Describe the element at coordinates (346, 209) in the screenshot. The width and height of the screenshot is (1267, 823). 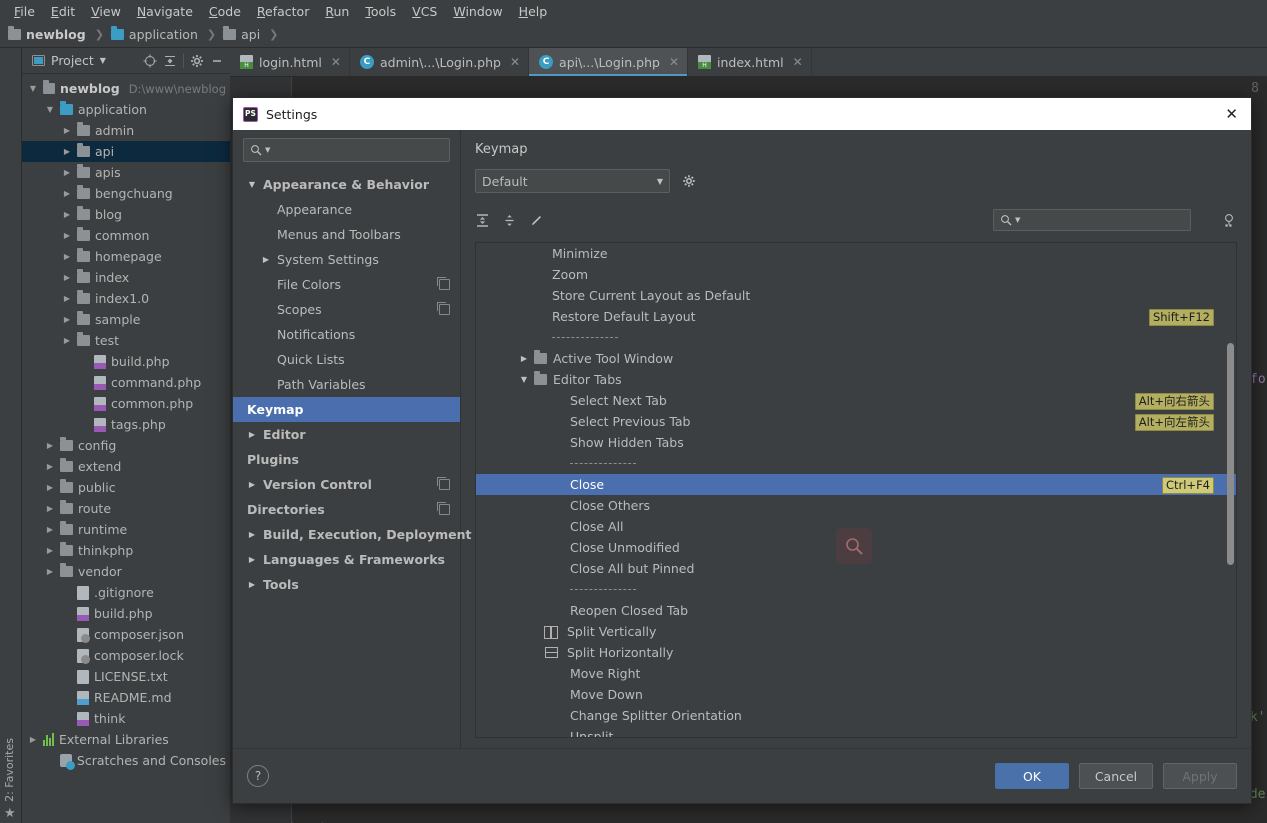
I see `settings-category-appearance: Appearance` at that location.